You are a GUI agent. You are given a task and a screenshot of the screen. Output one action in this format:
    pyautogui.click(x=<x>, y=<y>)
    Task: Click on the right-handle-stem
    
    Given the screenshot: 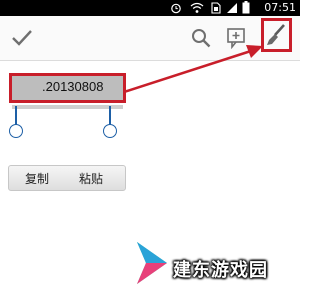 What is the action you would take?
    pyautogui.click(x=110, y=116)
    